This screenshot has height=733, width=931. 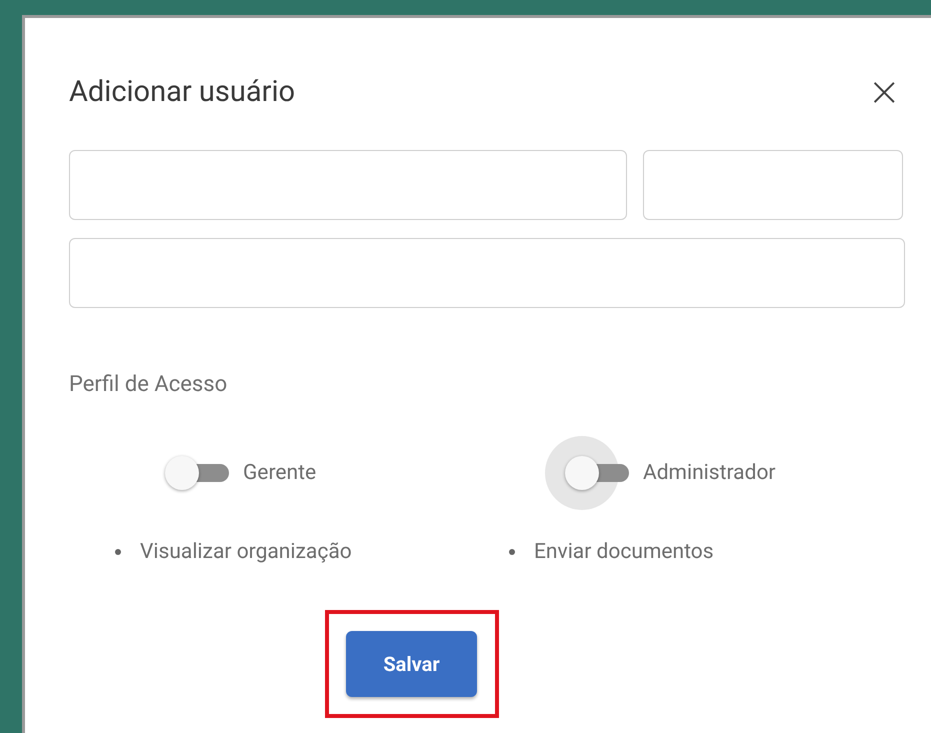 What do you see at coordinates (709, 473) in the screenshot?
I see `toggle-label: Administrador` at bounding box center [709, 473].